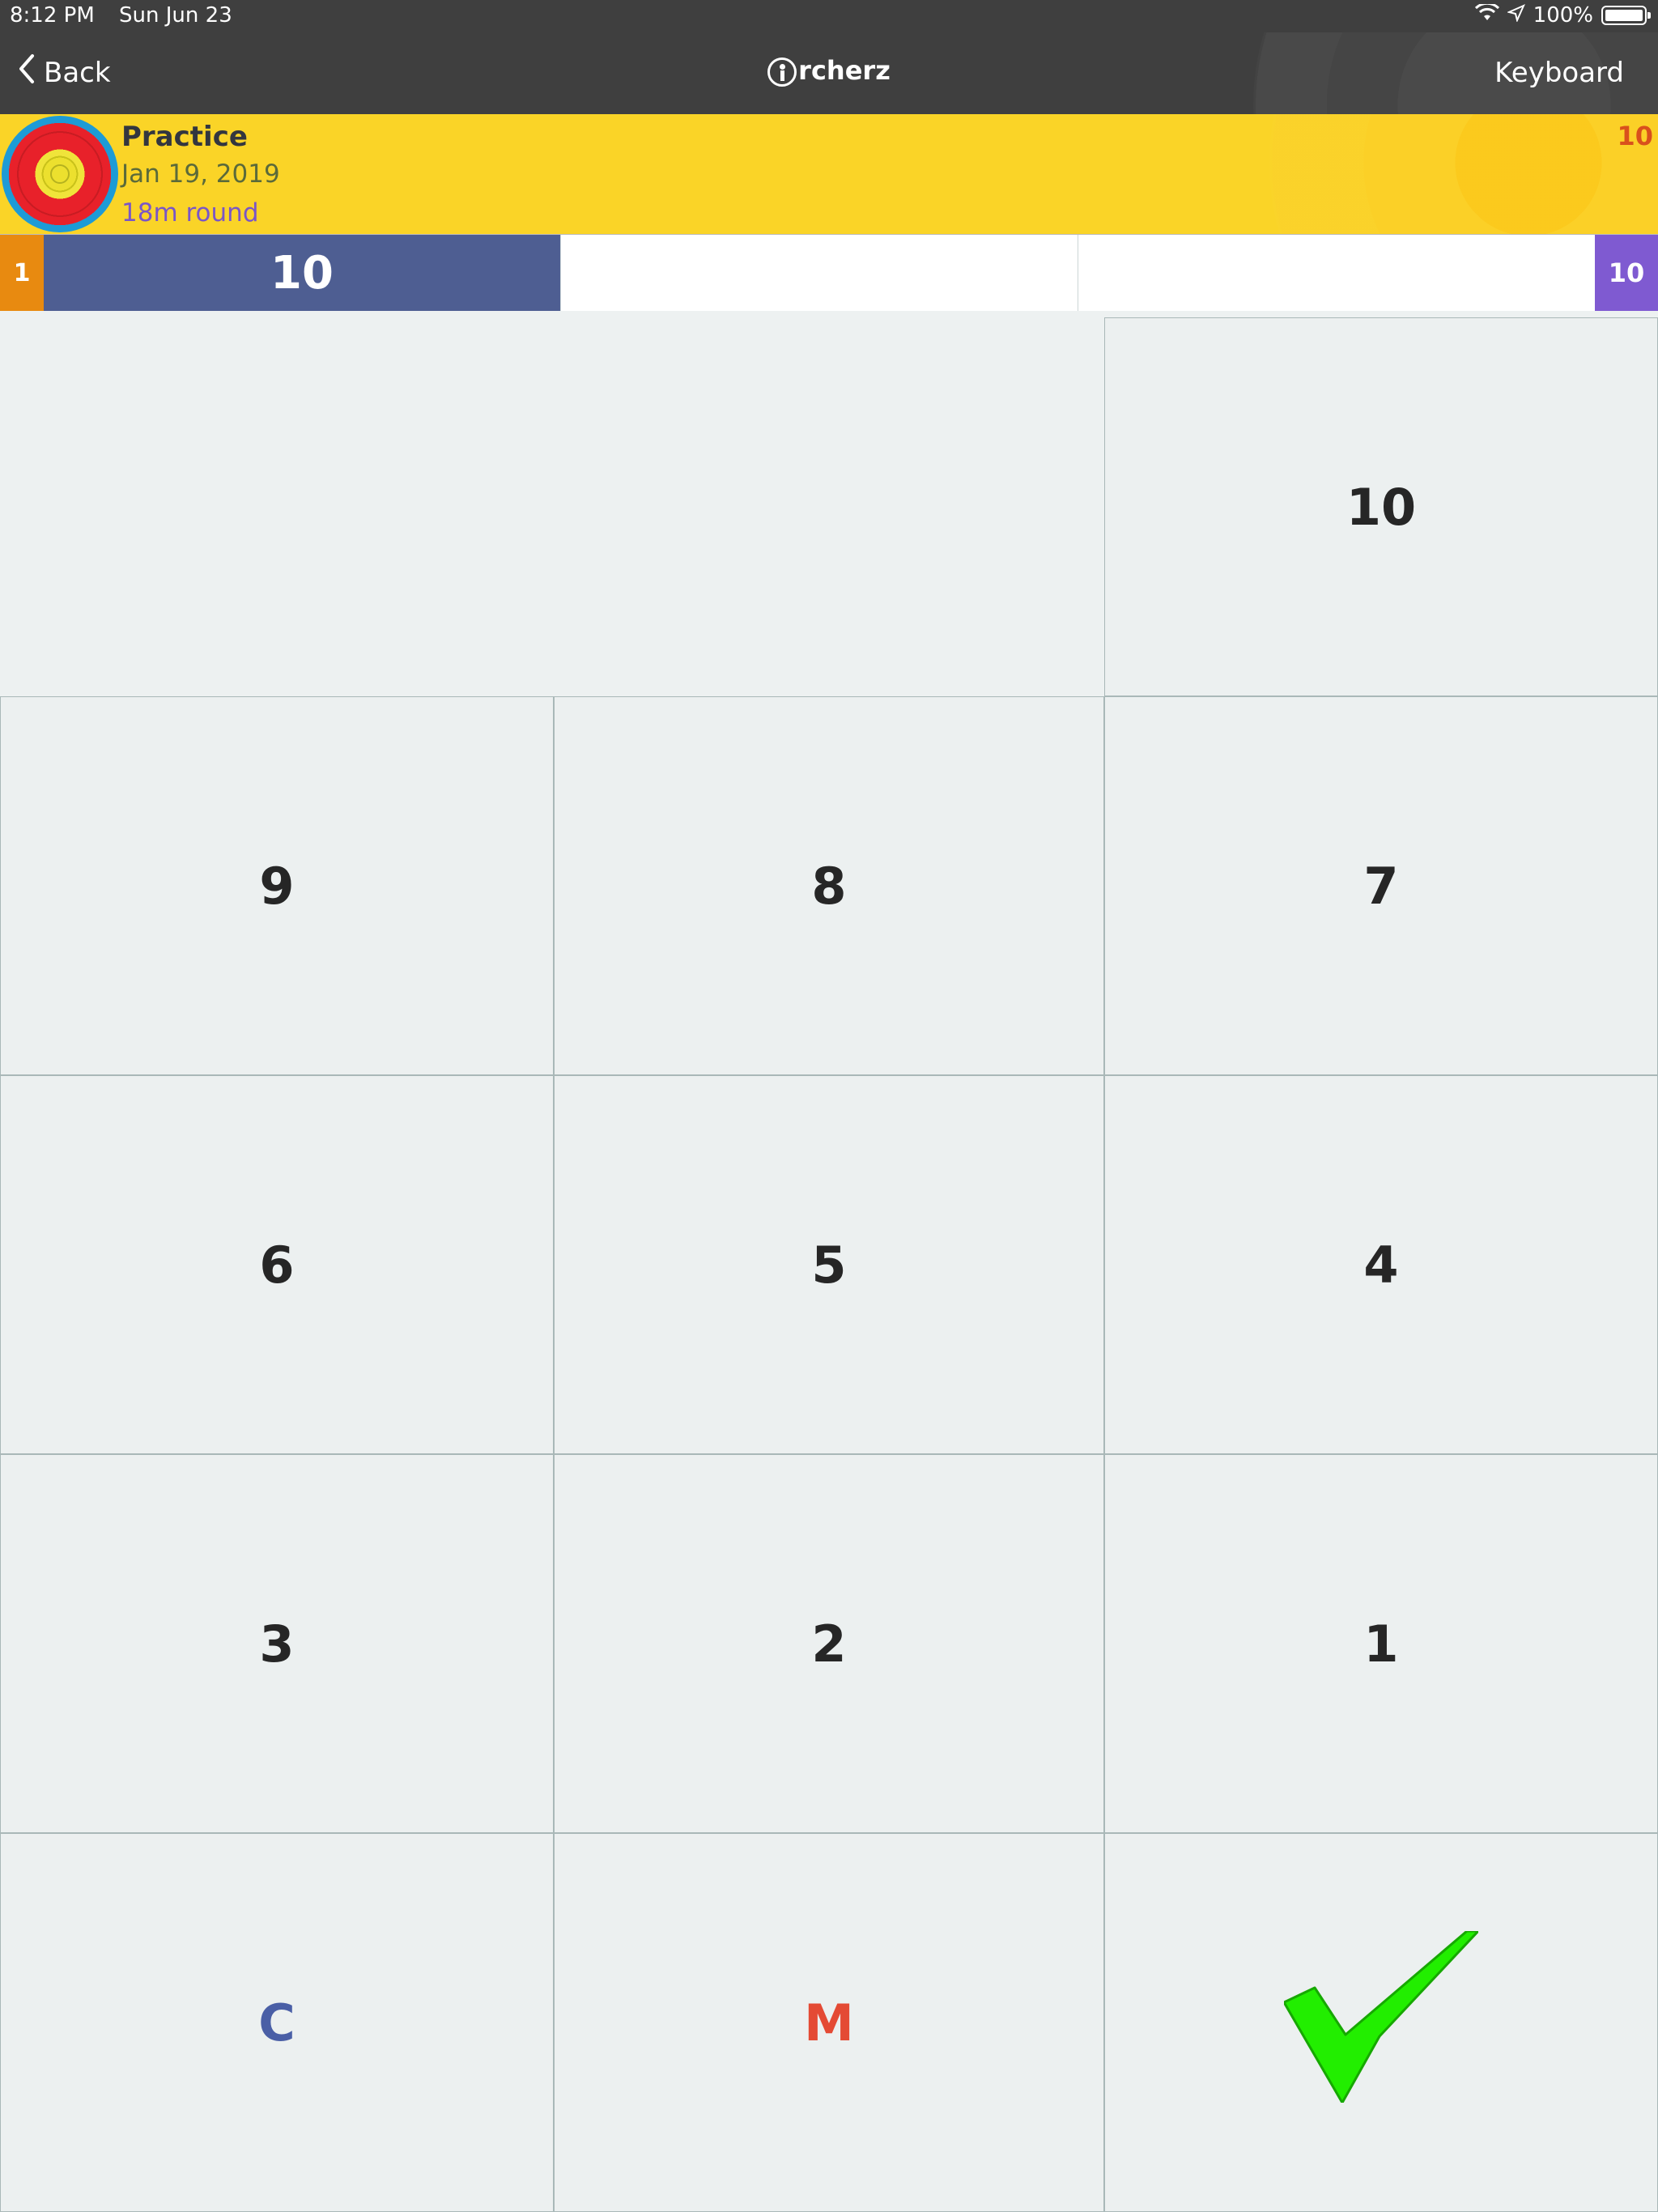 Image resolution: width=1658 pixels, height=2212 pixels. What do you see at coordinates (190, 213) in the screenshot?
I see `session-round: 18m round` at bounding box center [190, 213].